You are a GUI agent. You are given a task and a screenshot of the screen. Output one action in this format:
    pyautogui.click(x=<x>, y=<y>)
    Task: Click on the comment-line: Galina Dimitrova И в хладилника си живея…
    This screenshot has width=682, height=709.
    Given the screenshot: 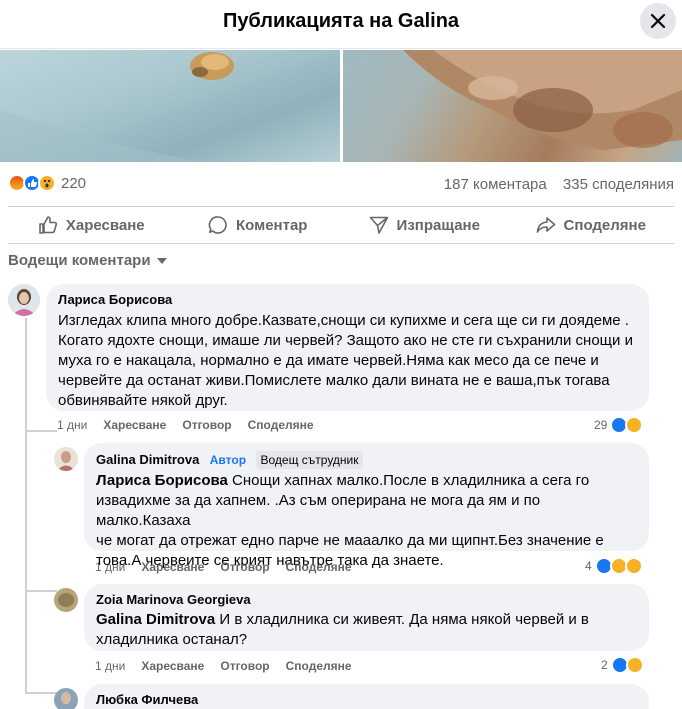 What is the action you would take?
    pyautogui.click(x=366, y=620)
    